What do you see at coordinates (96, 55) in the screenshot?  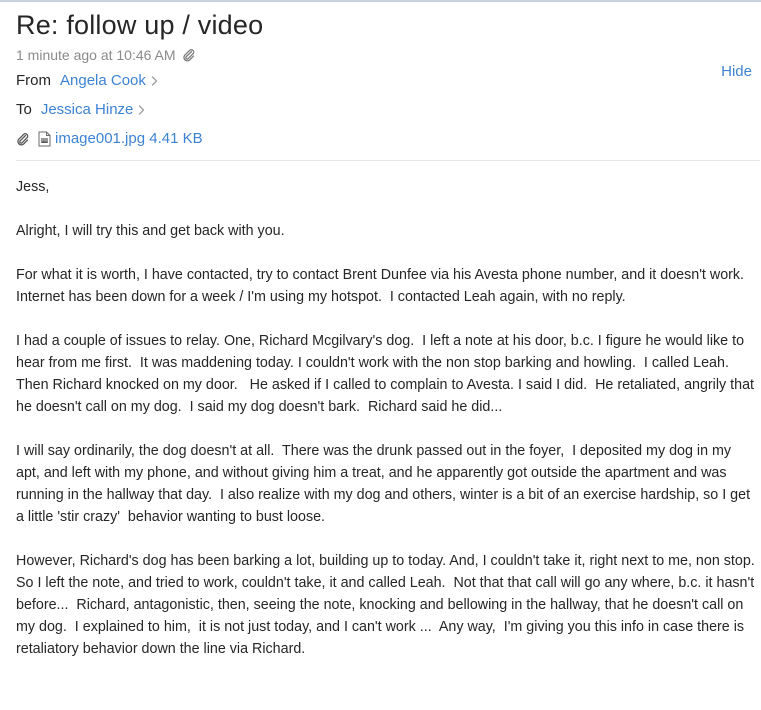 I see `message-timestamp: 1 minute ago at 10:46 AM` at bounding box center [96, 55].